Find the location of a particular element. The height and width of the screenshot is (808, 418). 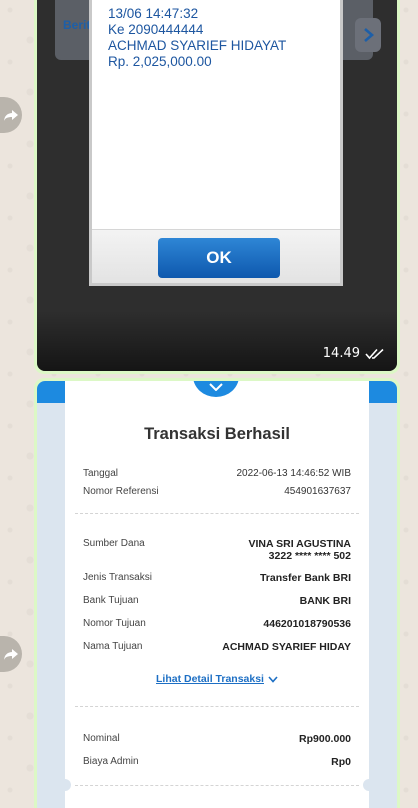

receipt-row-reference: Nomor Referensi 454901637637 is located at coordinates (217, 491).